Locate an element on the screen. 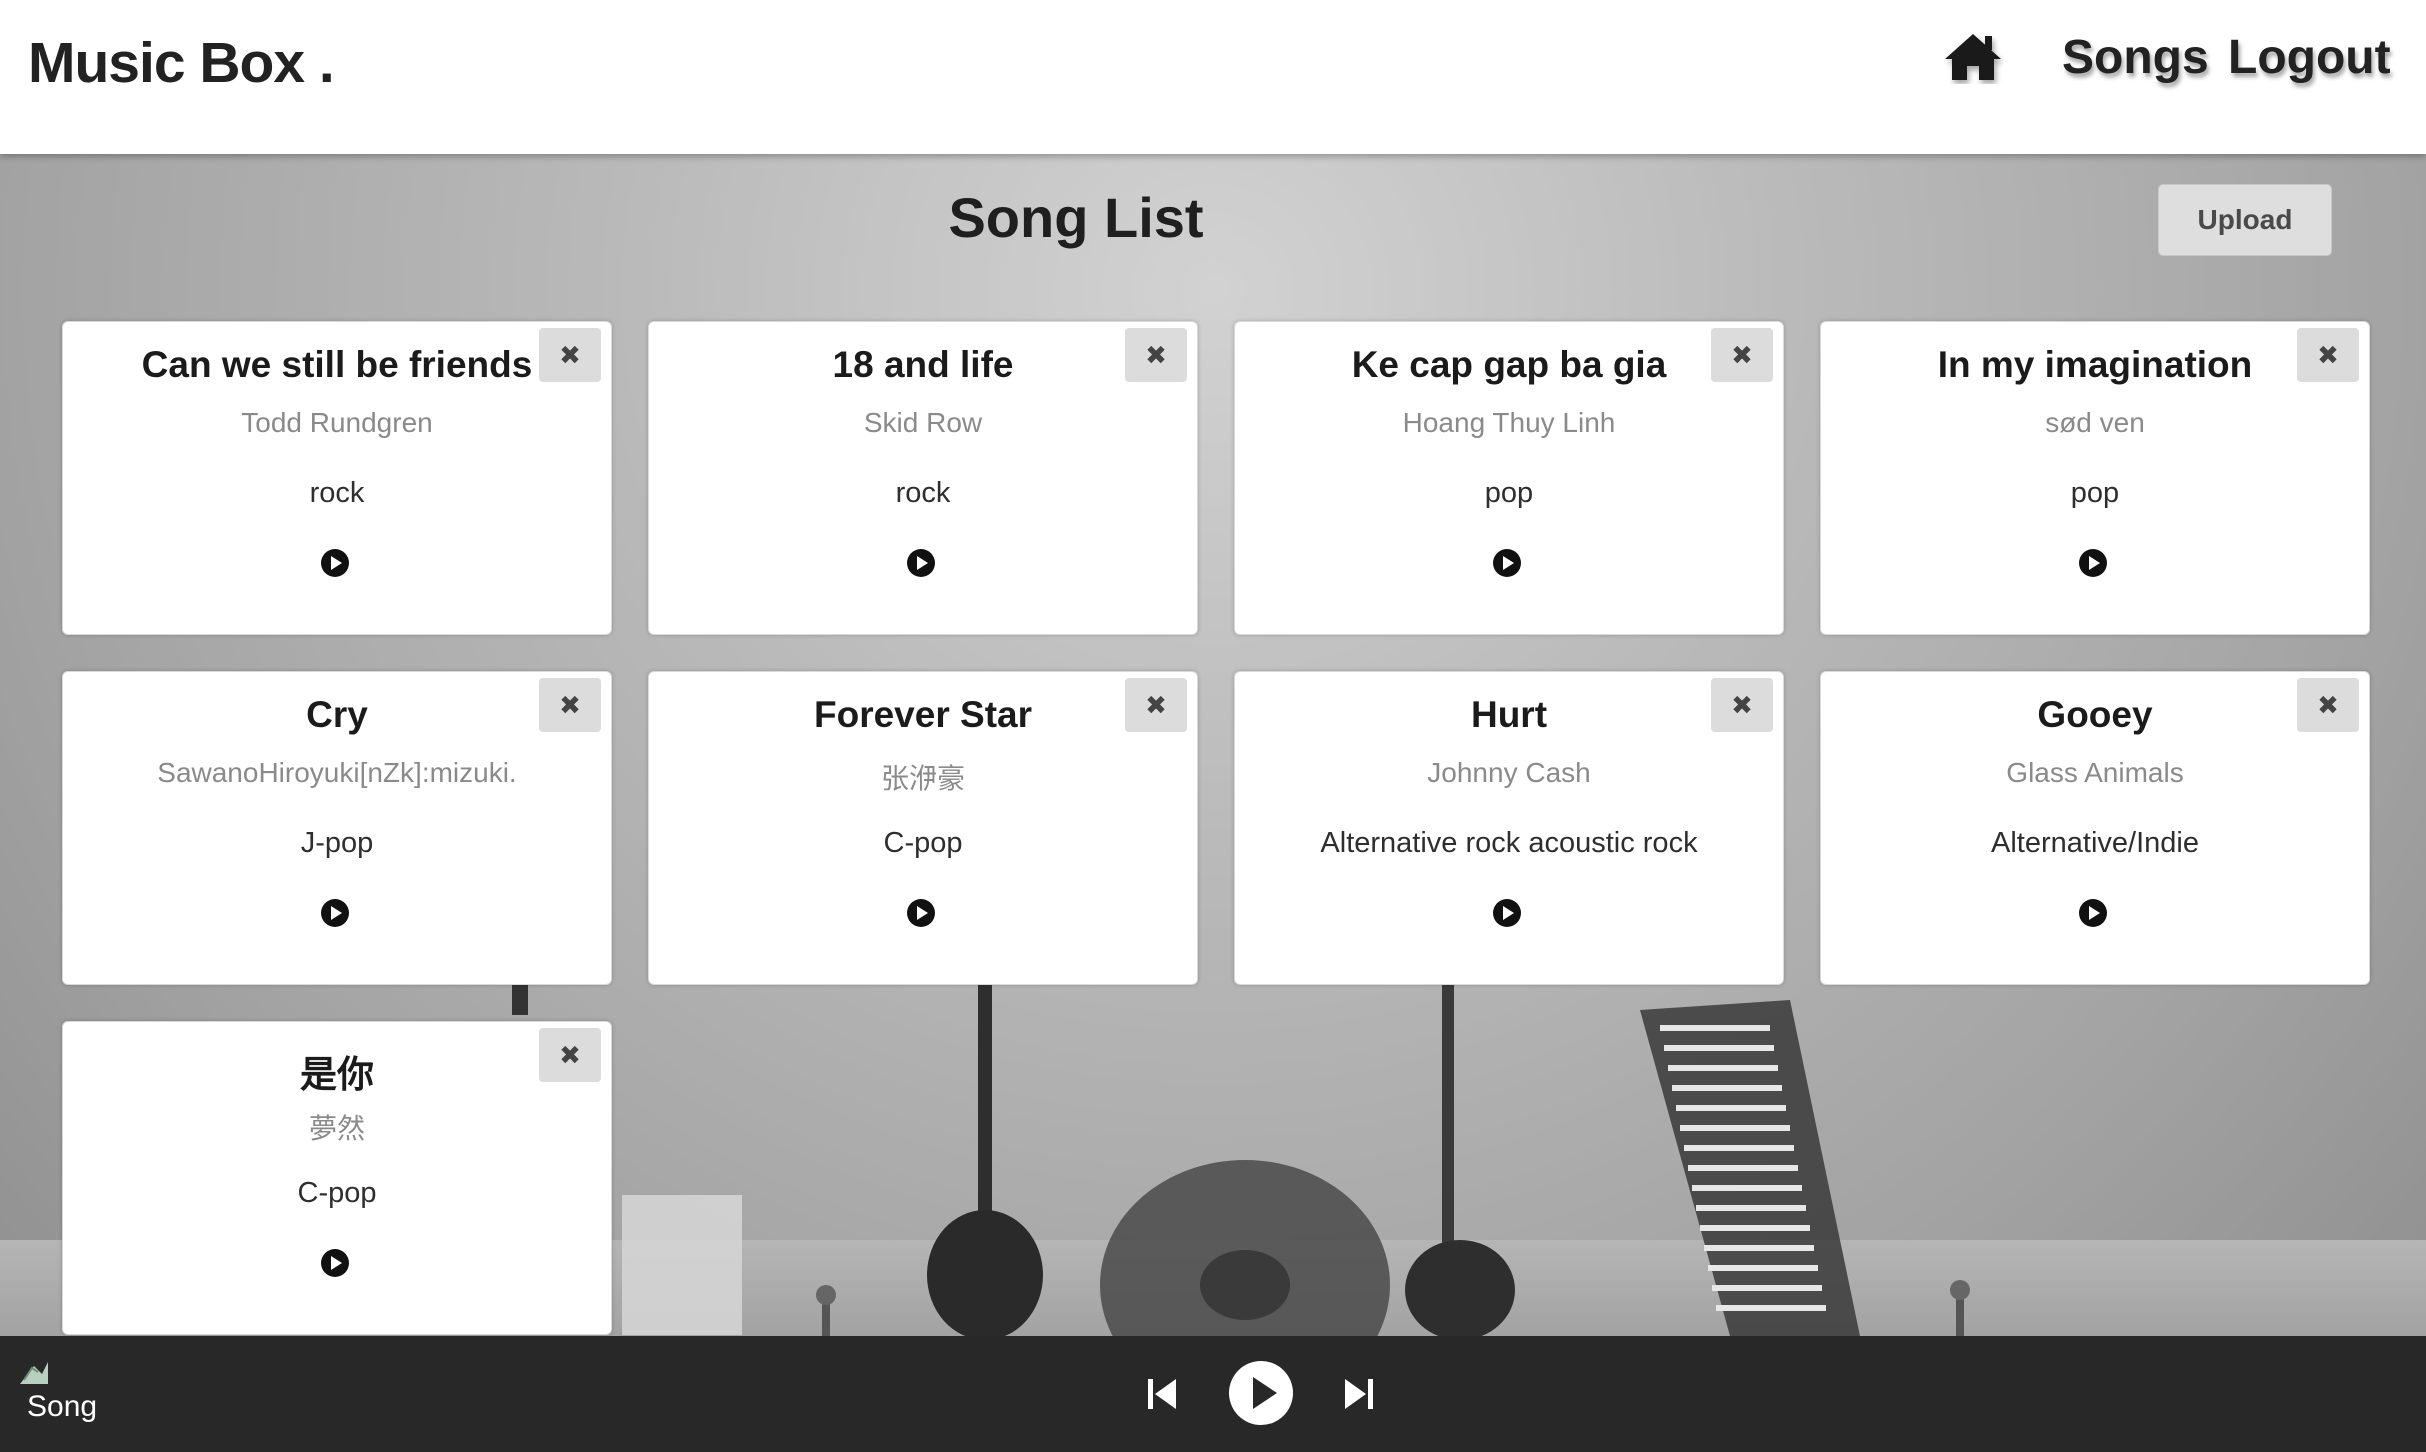 The width and height of the screenshot is (2426, 1452). top-navbar: Music Box . Songs Logout is located at coordinates (1213, 77).